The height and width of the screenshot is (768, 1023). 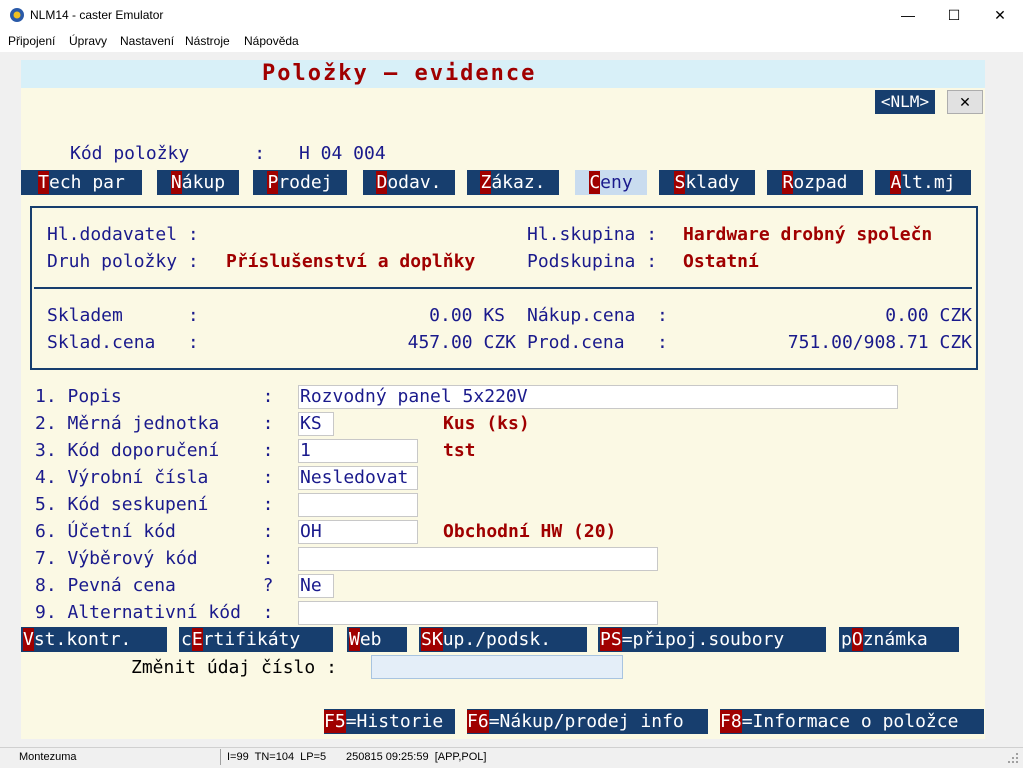 What do you see at coordinates (154, 423) in the screenshot?
I see `field-2-label: 2. Měrná jednotka :` at bounding box center [154, 423].